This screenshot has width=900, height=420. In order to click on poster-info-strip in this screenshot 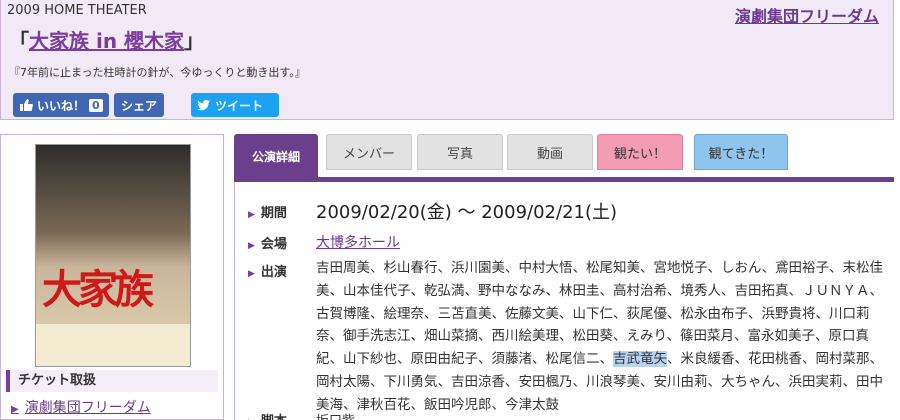, I will do `click(113, 345)`.